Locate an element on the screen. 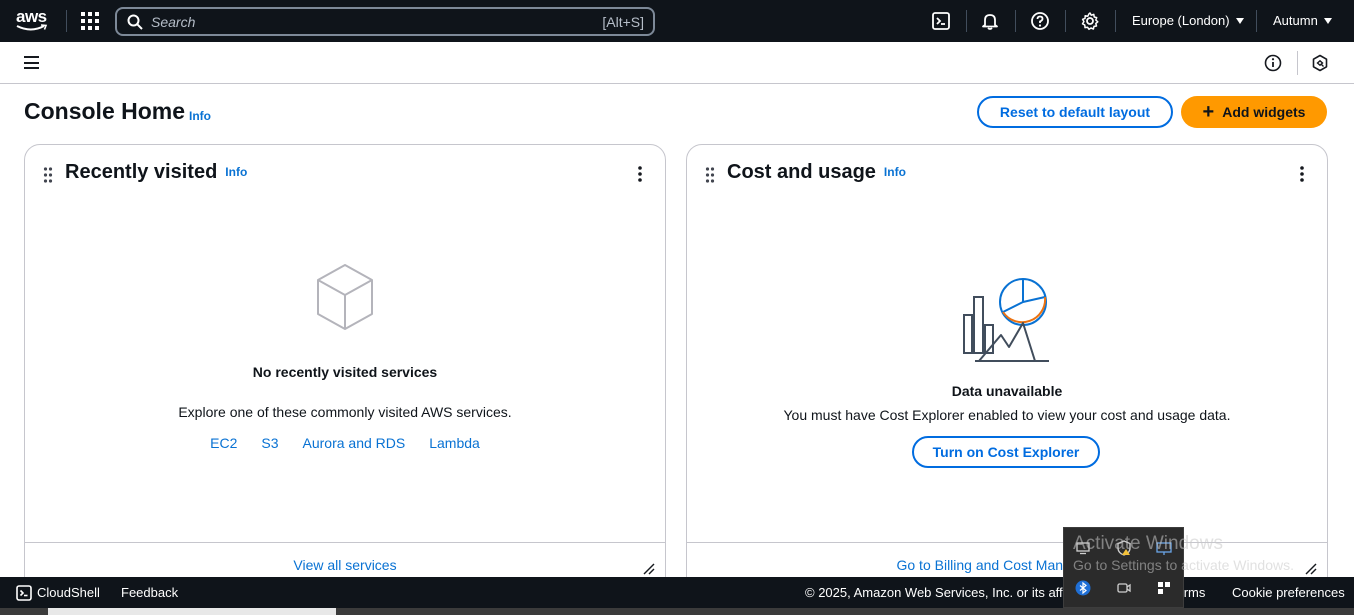 The image size is (1354, 615). feedback-link: Feedback is located at coordinates (149, 592).